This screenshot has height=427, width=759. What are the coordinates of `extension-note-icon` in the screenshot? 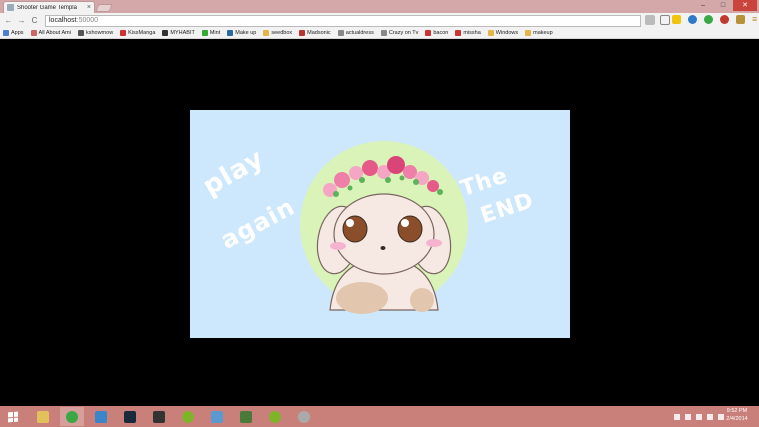 It's located at (676, 19).